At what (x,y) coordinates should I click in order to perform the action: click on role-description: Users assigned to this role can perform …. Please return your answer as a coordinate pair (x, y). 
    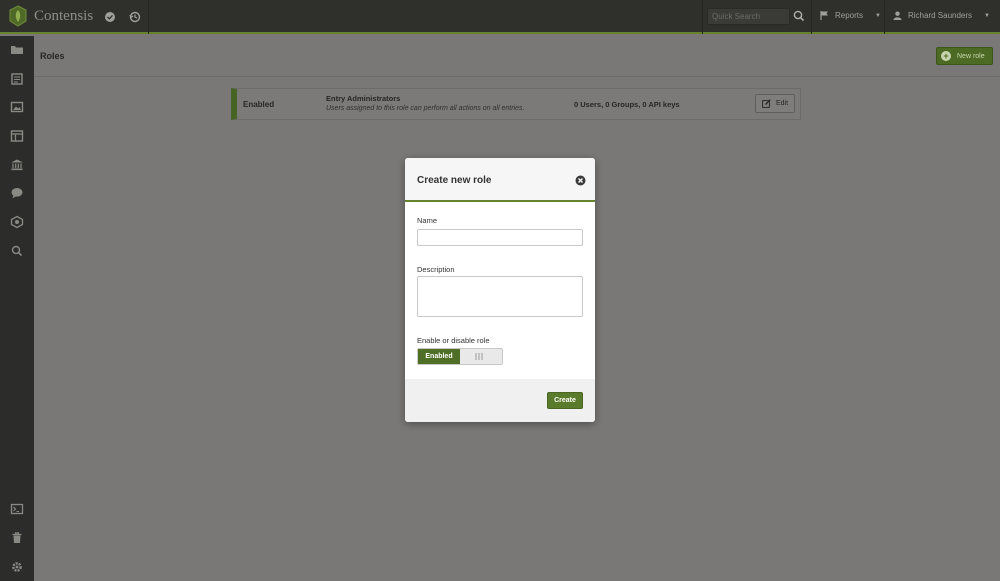
    Looking at the image, I should click on (425, 108).